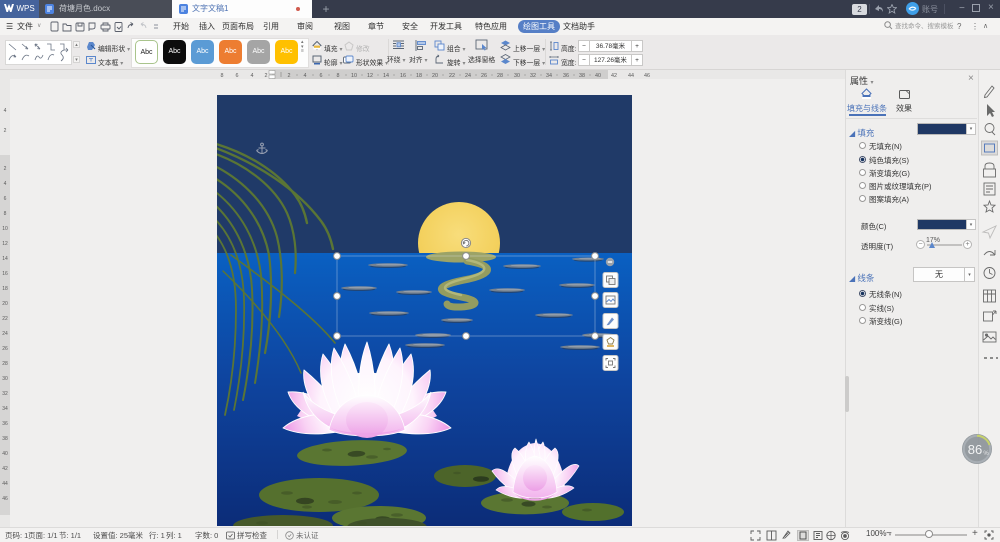  What do you see at coordinates (5, 484) in the screenshot?
I see `svg-text: 44` at bounding box center [5, 484].